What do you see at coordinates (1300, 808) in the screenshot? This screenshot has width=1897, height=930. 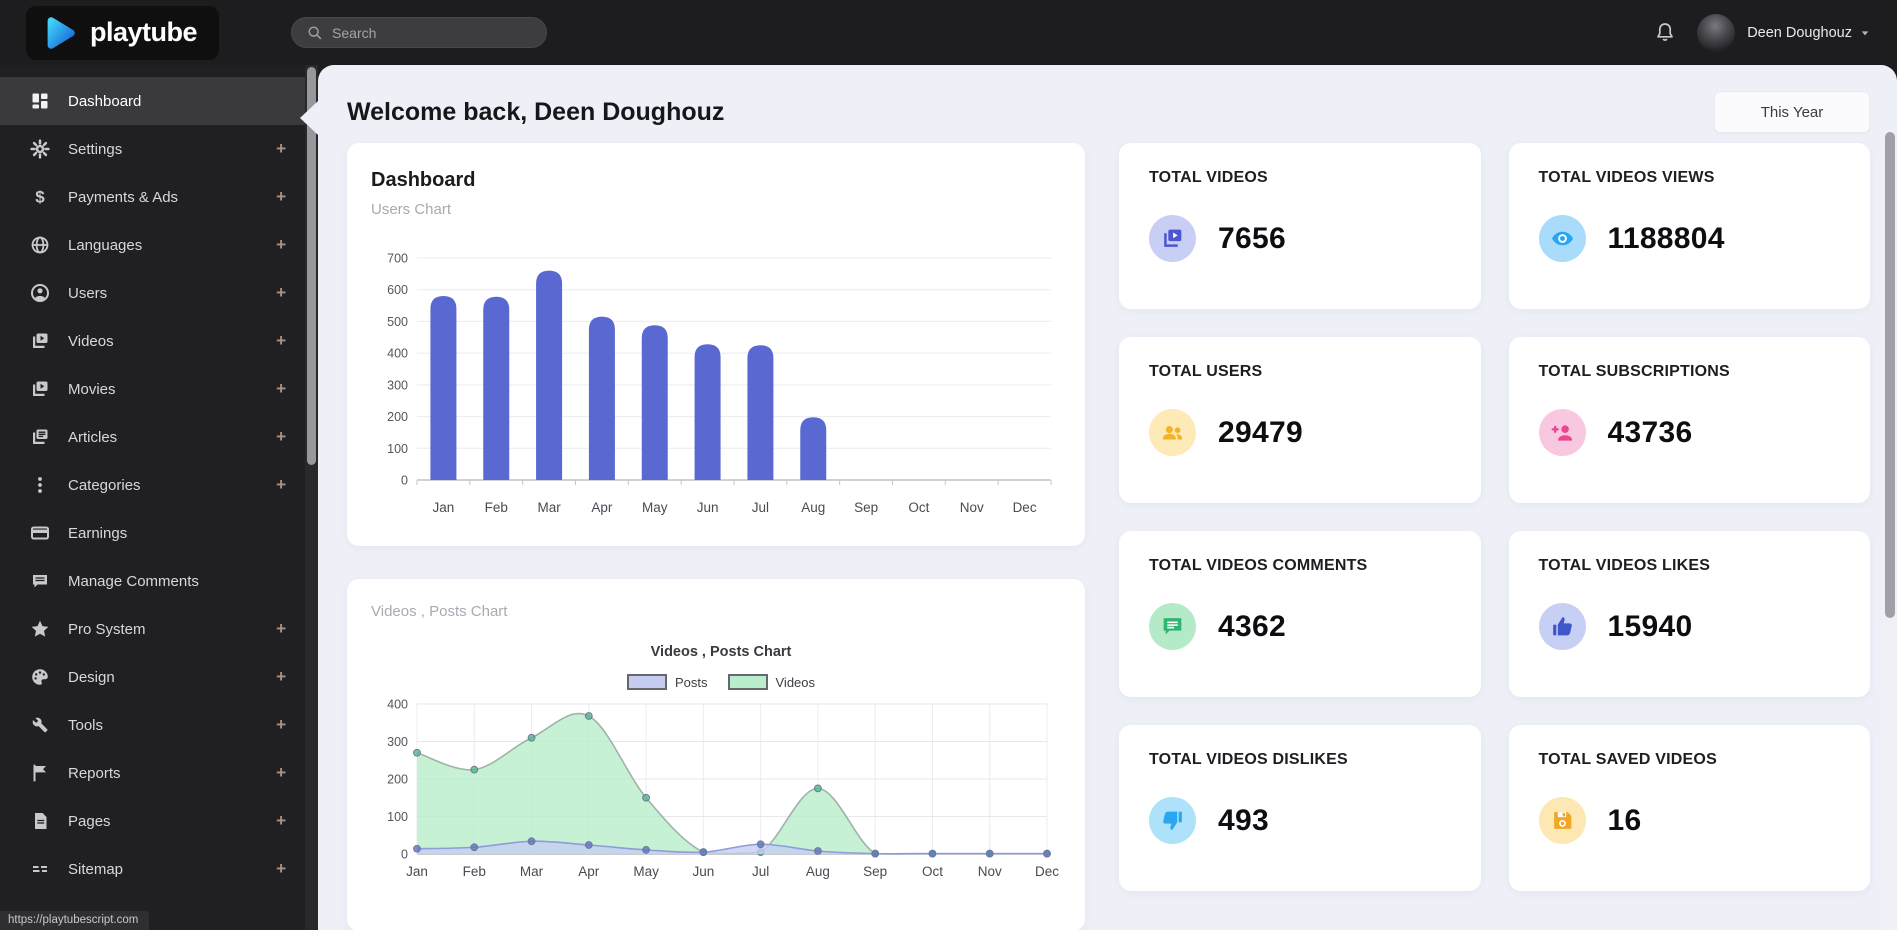 I see `stat-card-total-videos-dislikes: TOTAL VIDEOS DISLIKES 493` at bounding box center [1300, 808].